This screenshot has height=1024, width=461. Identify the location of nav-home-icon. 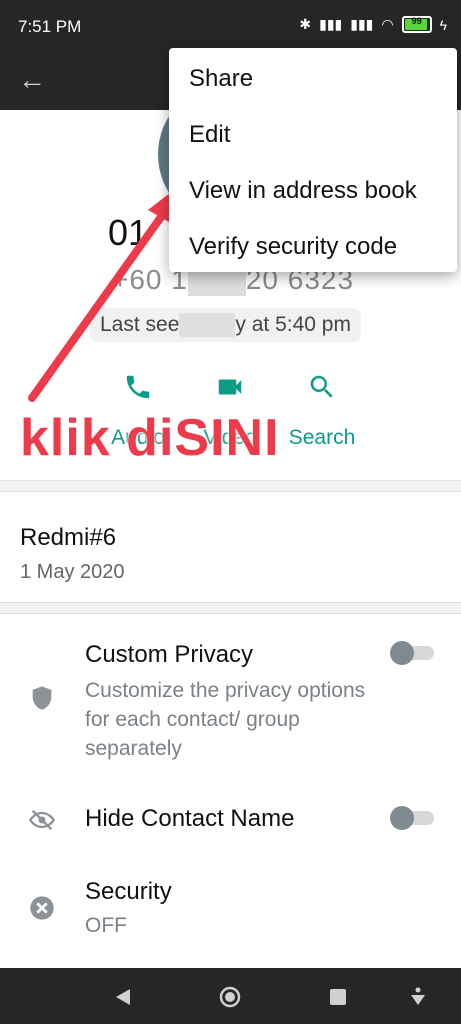
(230, 997).